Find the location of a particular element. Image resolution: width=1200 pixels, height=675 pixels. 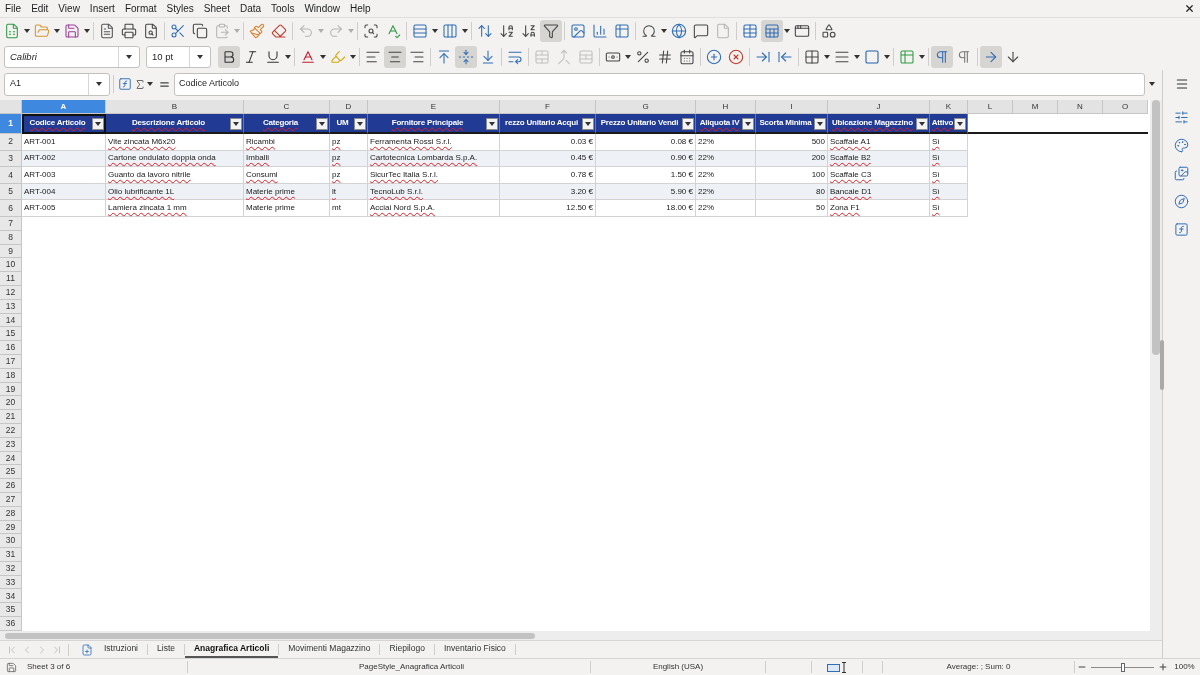

sheet-tab: Liste is located at coordinates (166, 649).